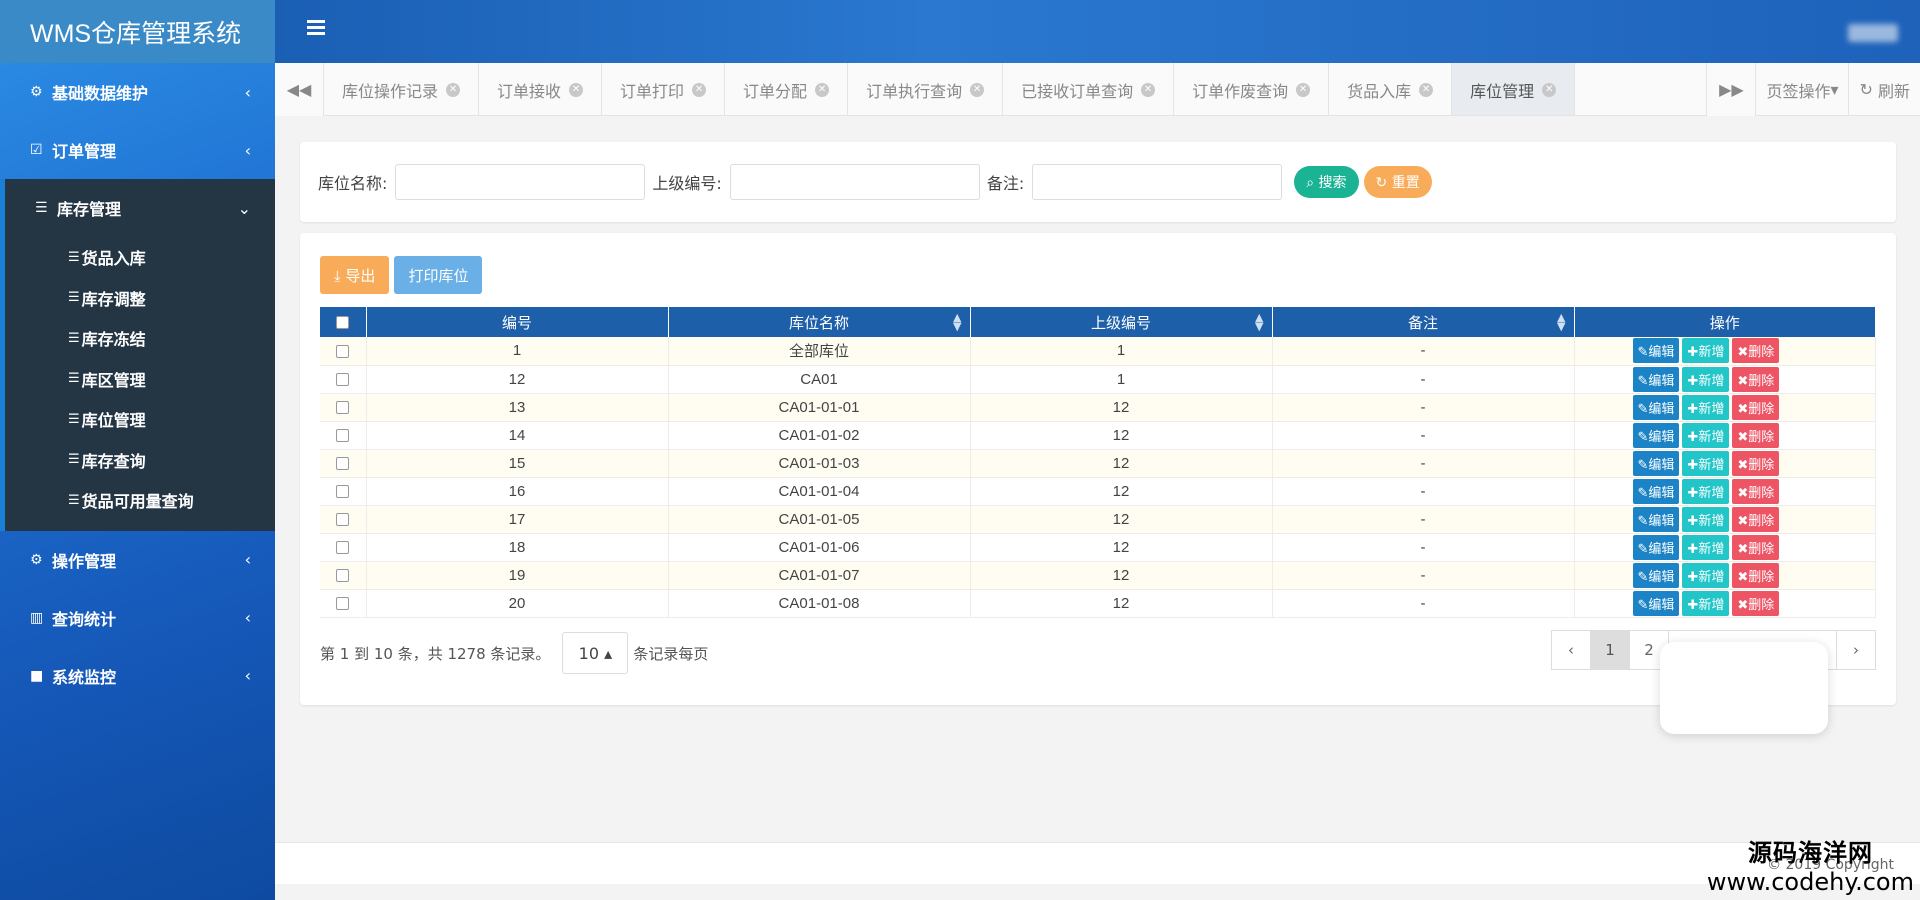 This screenshot has width=1920, height=900. I want to click on edit-icon: ✎, so click(1643, 577).